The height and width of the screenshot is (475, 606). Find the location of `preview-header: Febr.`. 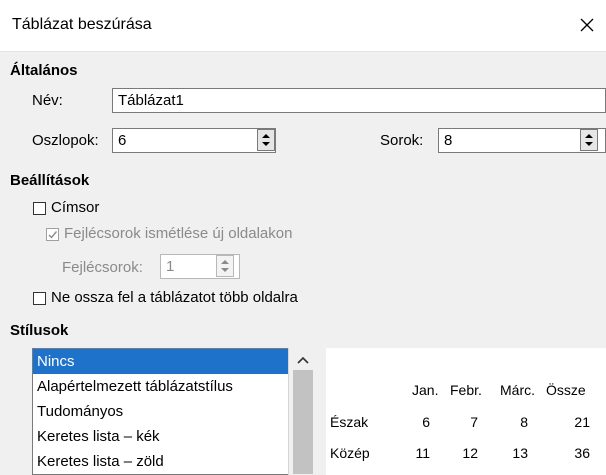

preview-header: Febr. is located at coordinates (466, 390).